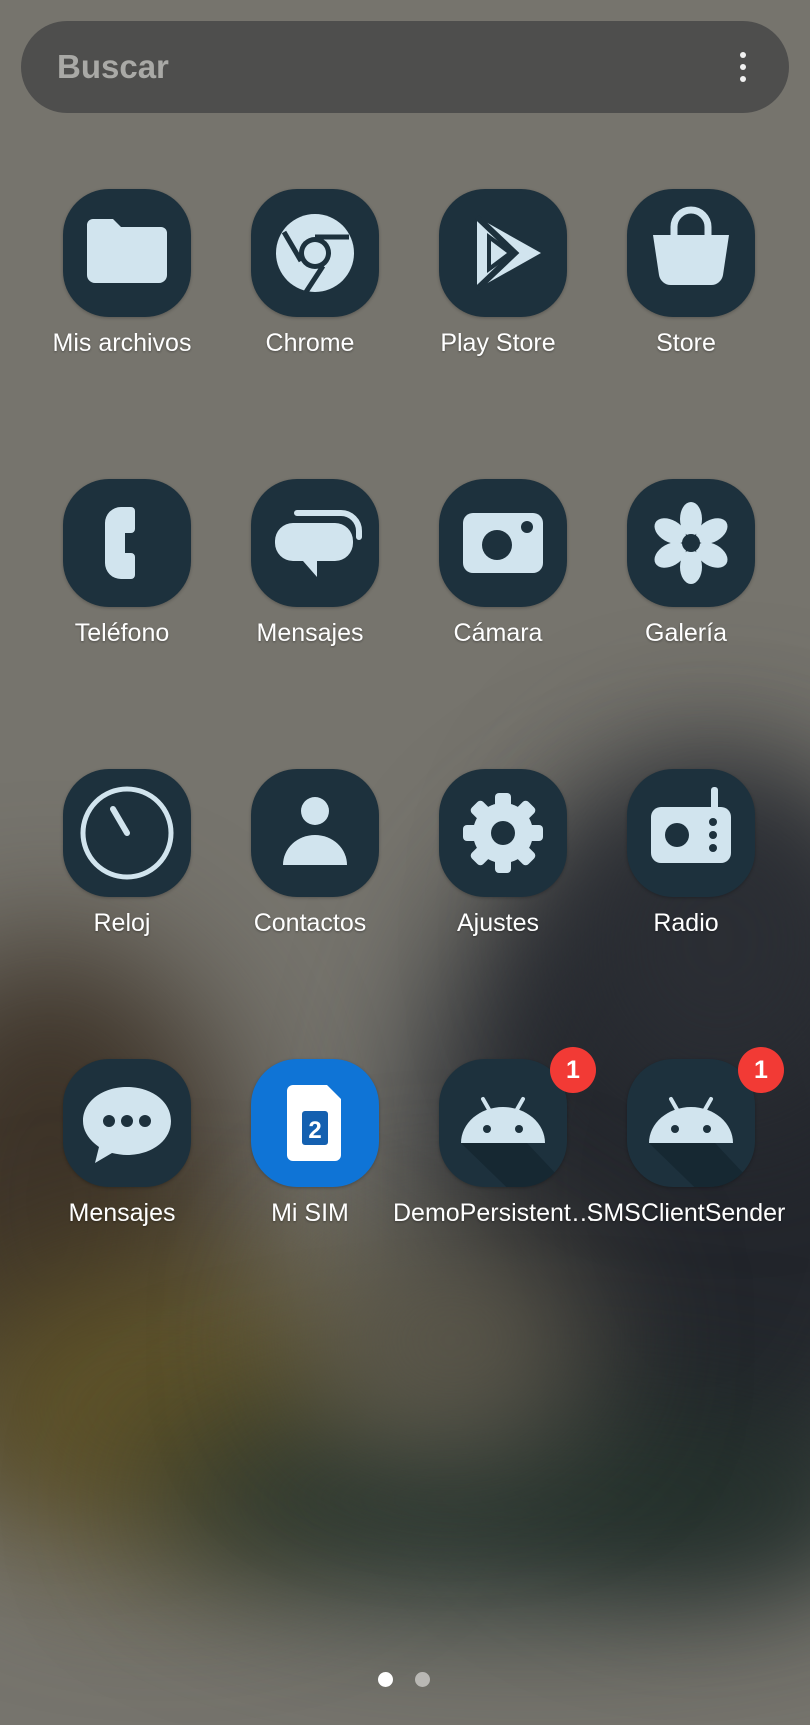 The height and width of the screenshot is (1725, 810). I want to click on app-label: Mis archivos, so click(122, 343).